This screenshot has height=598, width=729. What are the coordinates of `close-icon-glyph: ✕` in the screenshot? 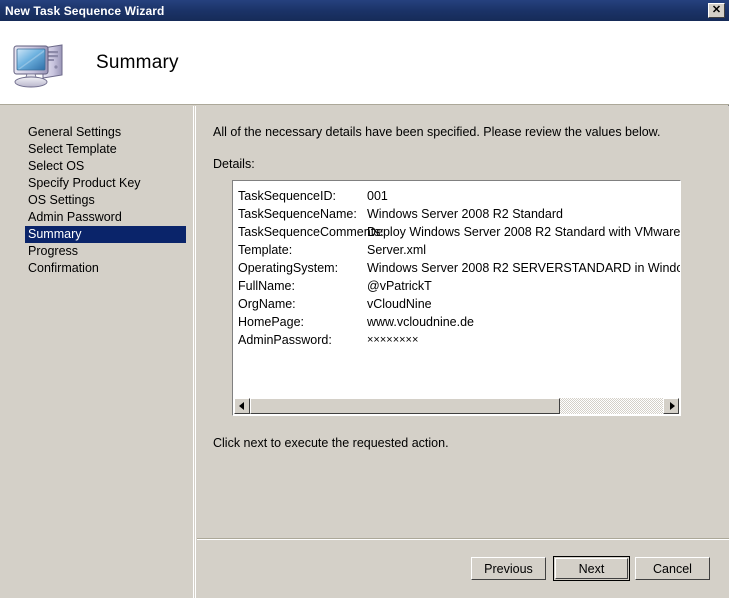 It's located at (716, 10).